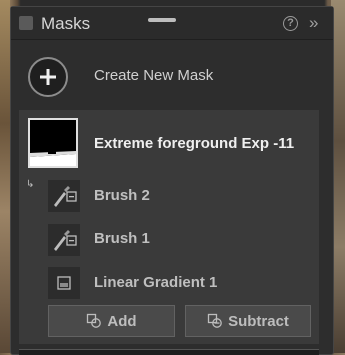 Image resolution: width=345 pixels, height=355 pixels. I want to click on plus-icon, so click(48, 77).